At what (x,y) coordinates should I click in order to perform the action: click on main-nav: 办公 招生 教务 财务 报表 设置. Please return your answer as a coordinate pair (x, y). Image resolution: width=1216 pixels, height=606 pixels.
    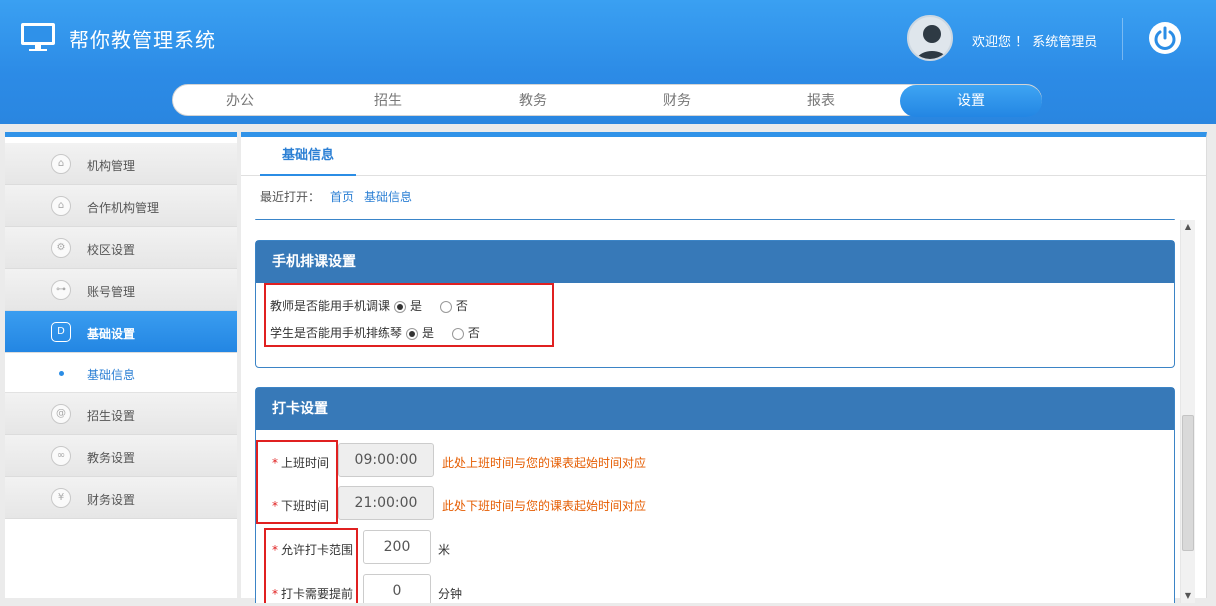
    Looking at the image, I should click on (607, 100).